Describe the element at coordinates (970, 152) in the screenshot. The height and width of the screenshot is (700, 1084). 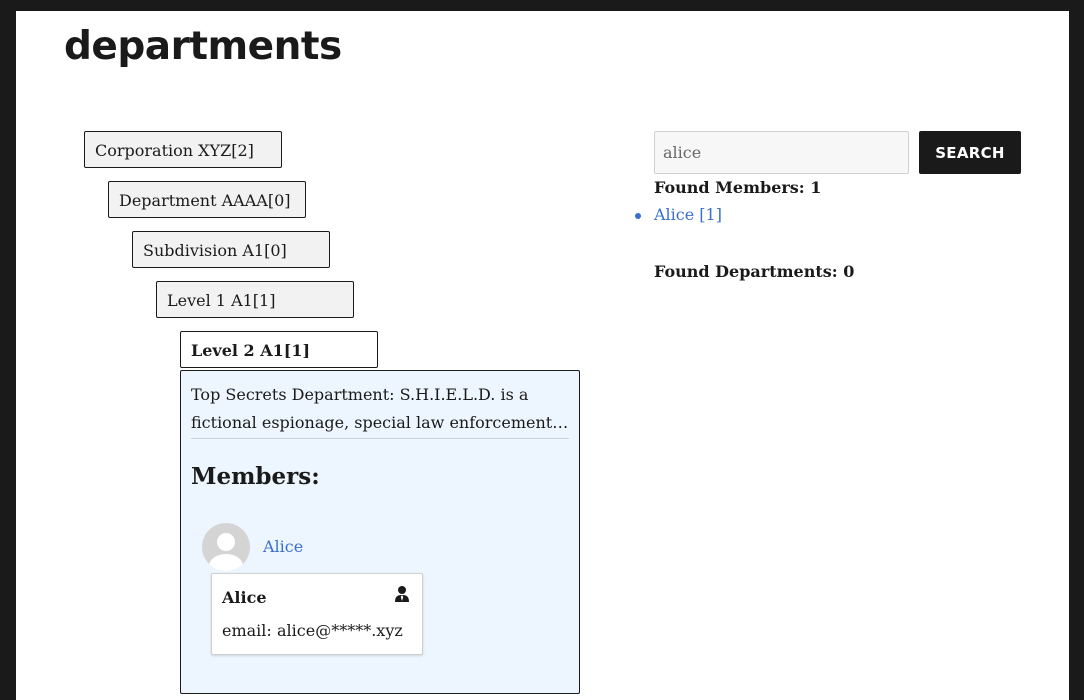
I see `search-button: SEARCH` at that location.